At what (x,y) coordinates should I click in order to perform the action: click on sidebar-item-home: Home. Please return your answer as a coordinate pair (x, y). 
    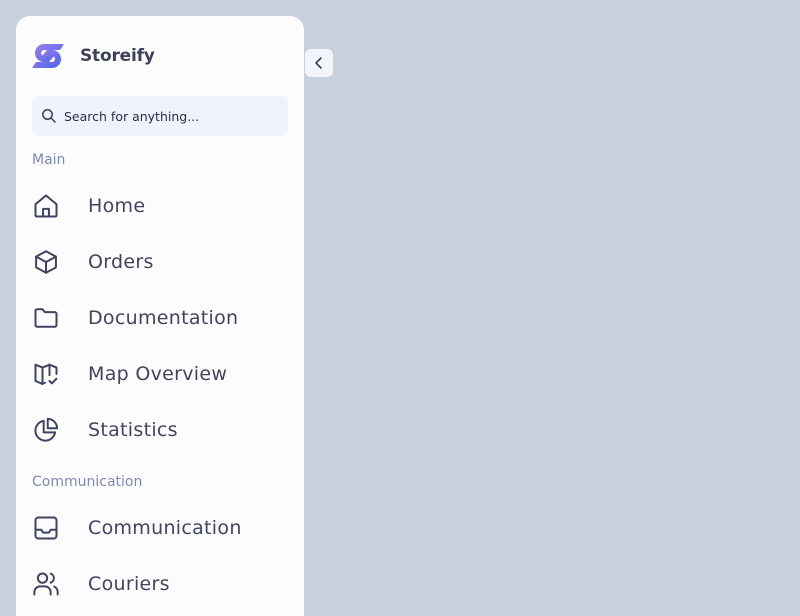
    Looking at the image, I should click on (160, 206).